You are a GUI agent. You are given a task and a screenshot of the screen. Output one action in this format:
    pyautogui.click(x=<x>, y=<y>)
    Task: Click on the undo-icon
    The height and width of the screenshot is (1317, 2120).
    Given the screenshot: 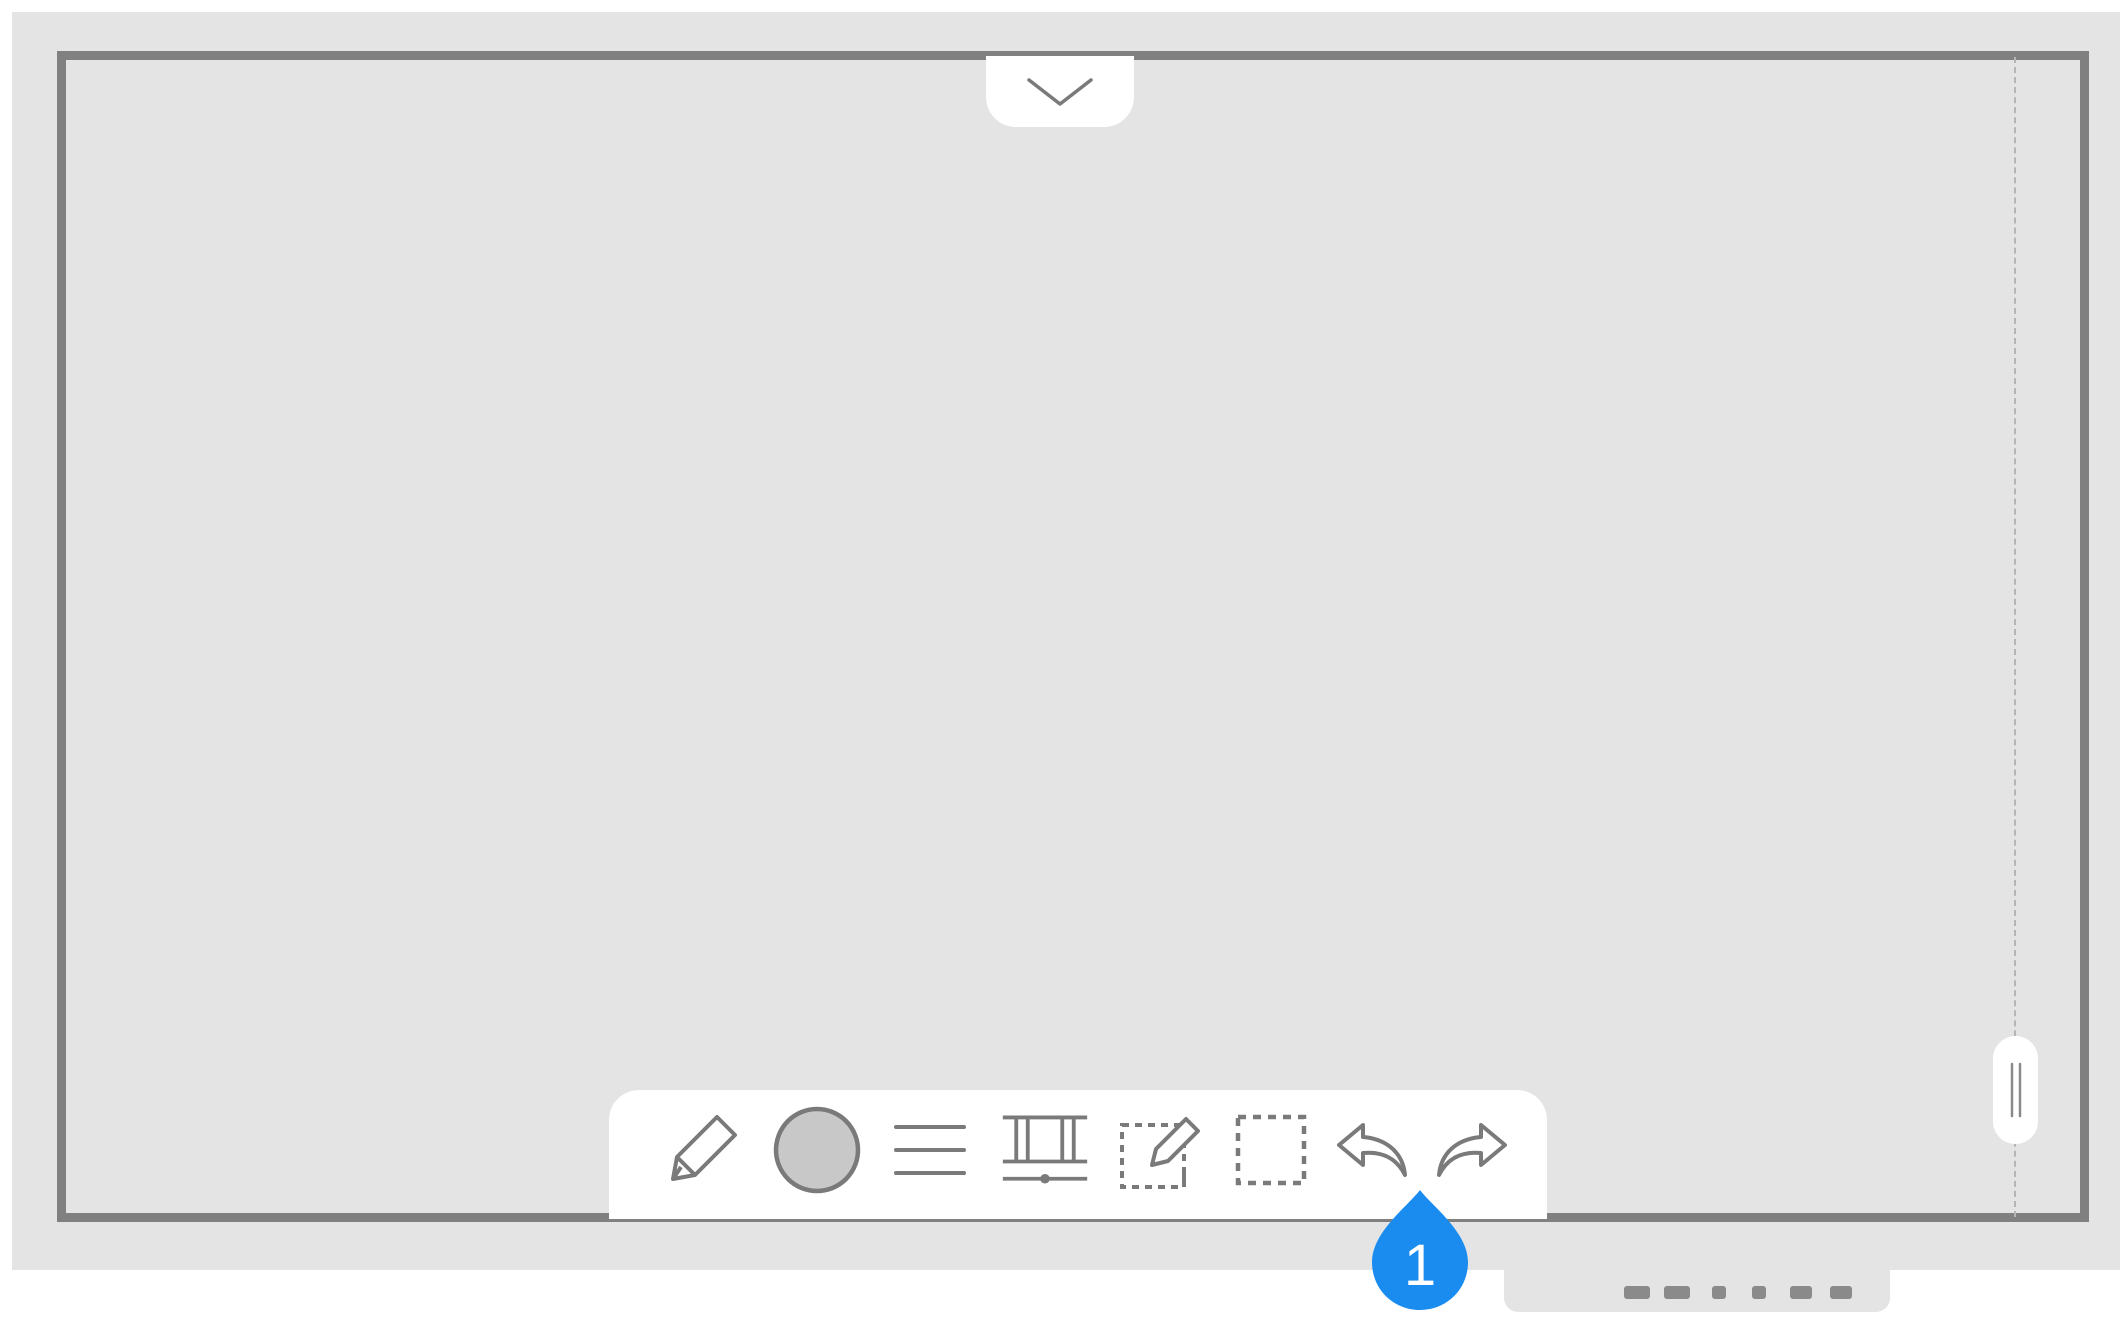 What is the action you would take?
    pyautogui.click(x=1372, y=1150)
    